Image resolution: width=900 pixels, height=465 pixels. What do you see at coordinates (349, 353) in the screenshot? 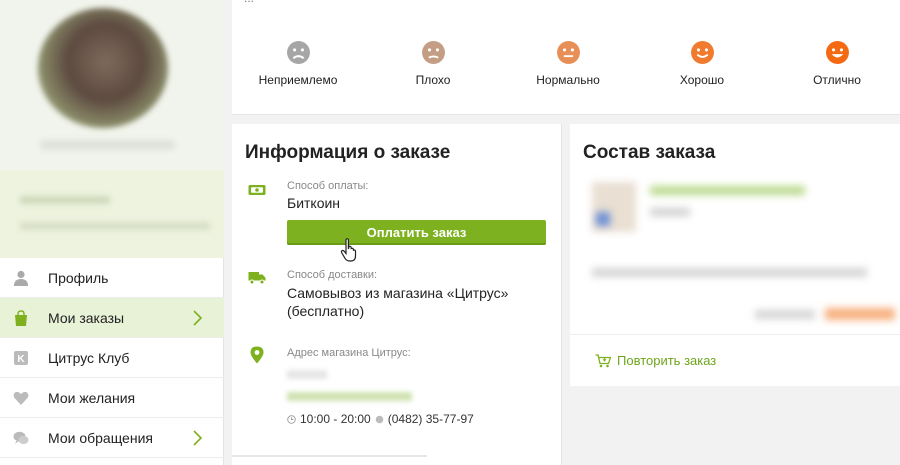
I see `store-address-label: Адрес магазина Цитрус:` at bounding box center [349, 353].